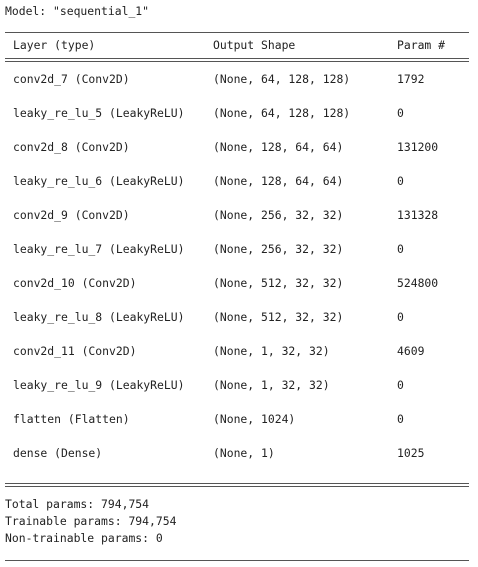  Describe the element at coordinates (254, 45) in the screenshot. I see `header-output-shape: Output Shape` at that location.